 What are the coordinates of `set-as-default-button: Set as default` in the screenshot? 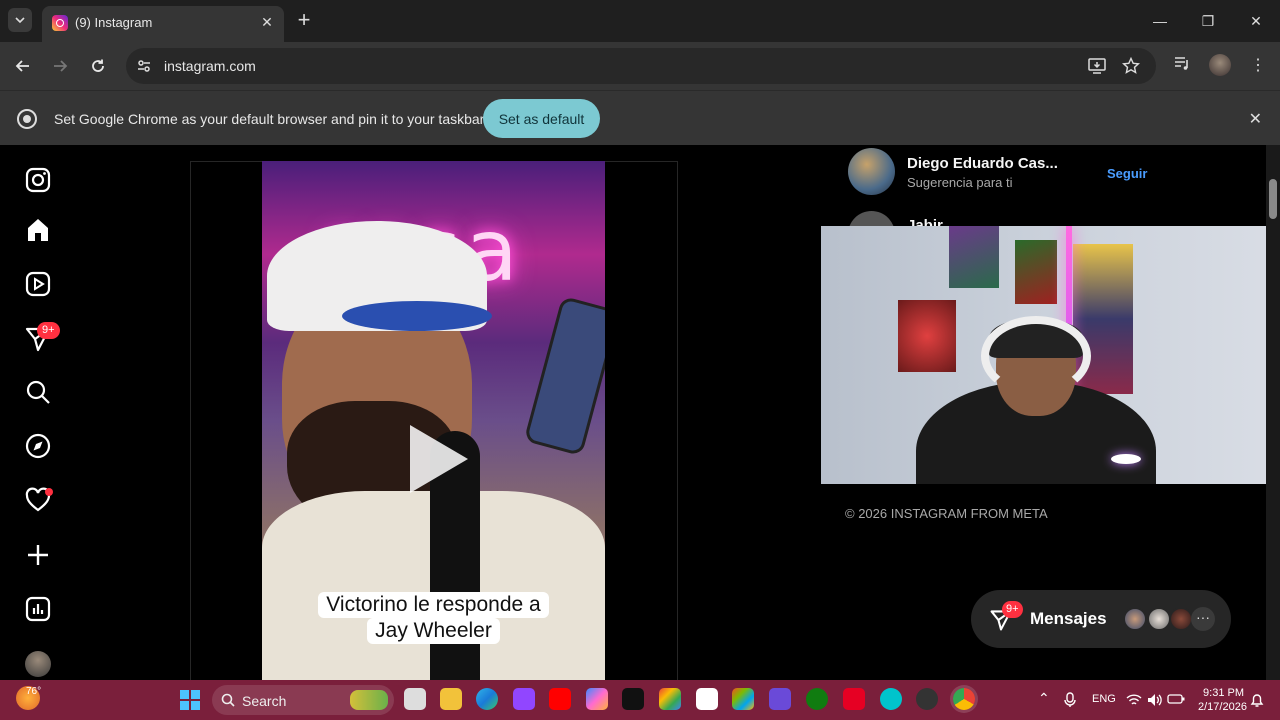 It's located at (541, 118).